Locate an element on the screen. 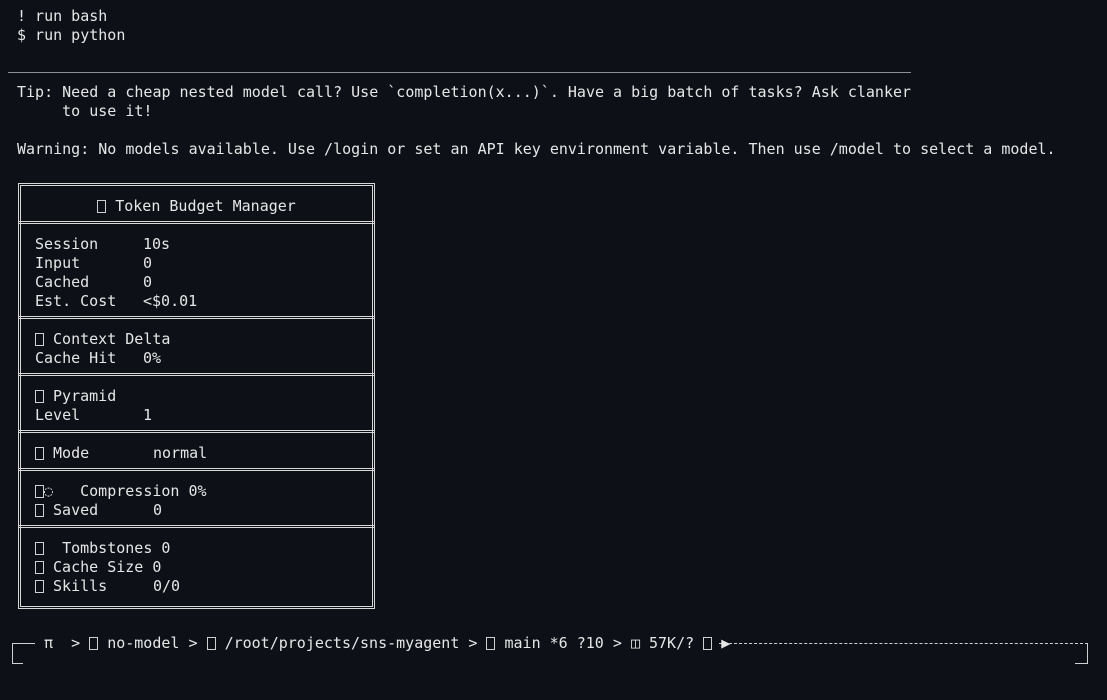 The height and width of the screenshot is (700, 1107). delta-icon is located at coordinates (39, 339).